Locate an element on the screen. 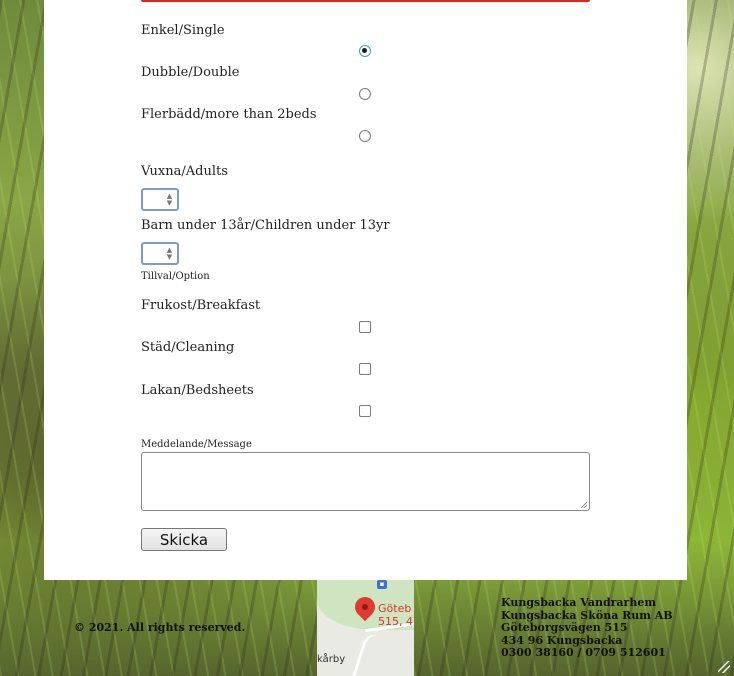  textarea-resize-icon is located at coordinates (584, 505).